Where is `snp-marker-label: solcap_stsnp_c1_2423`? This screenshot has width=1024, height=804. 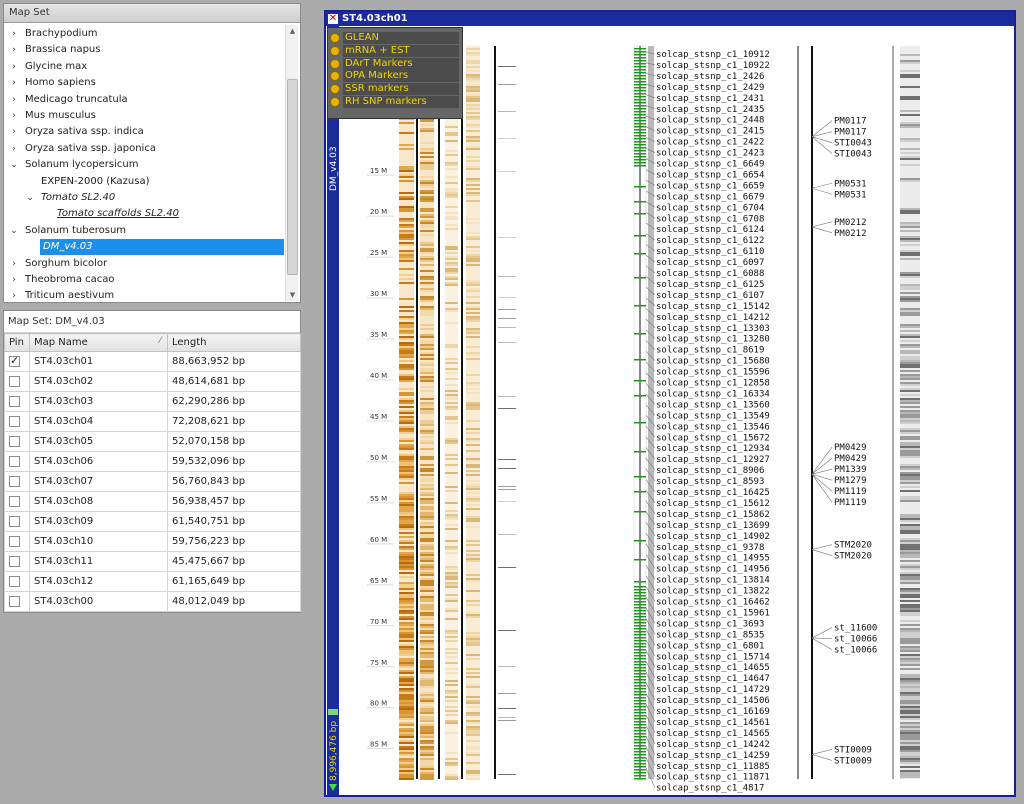
snp-marker-label: solcap_stsnp_c1_2423 is located at coordinates (710, 154).